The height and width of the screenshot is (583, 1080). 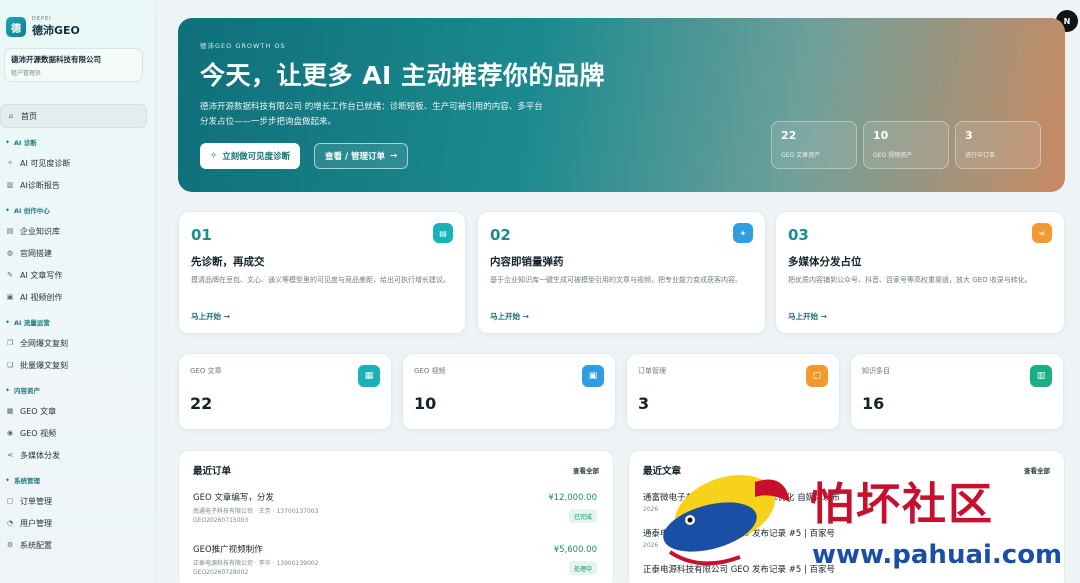 What do you see at coordinates (11, 116) in the screenshot?
I see `home-icon: ⌂` at bounding box center [11, 116].